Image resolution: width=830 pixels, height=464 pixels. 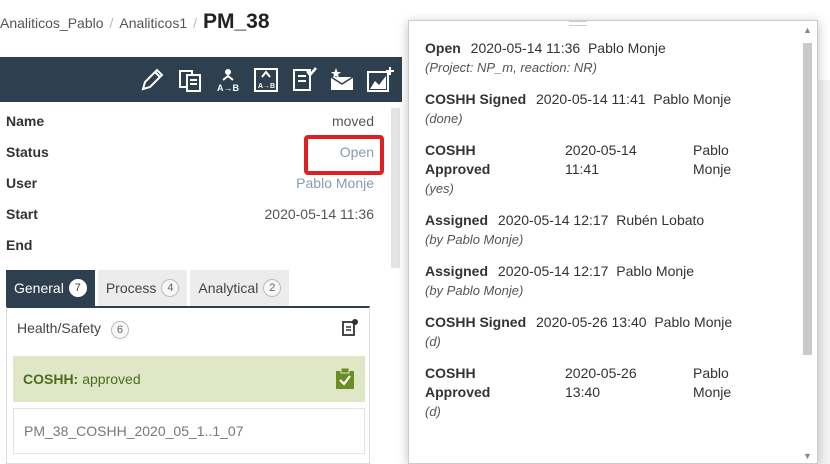 I want to click on scroll-up-icon: ▲, so click(x=807, y=30).